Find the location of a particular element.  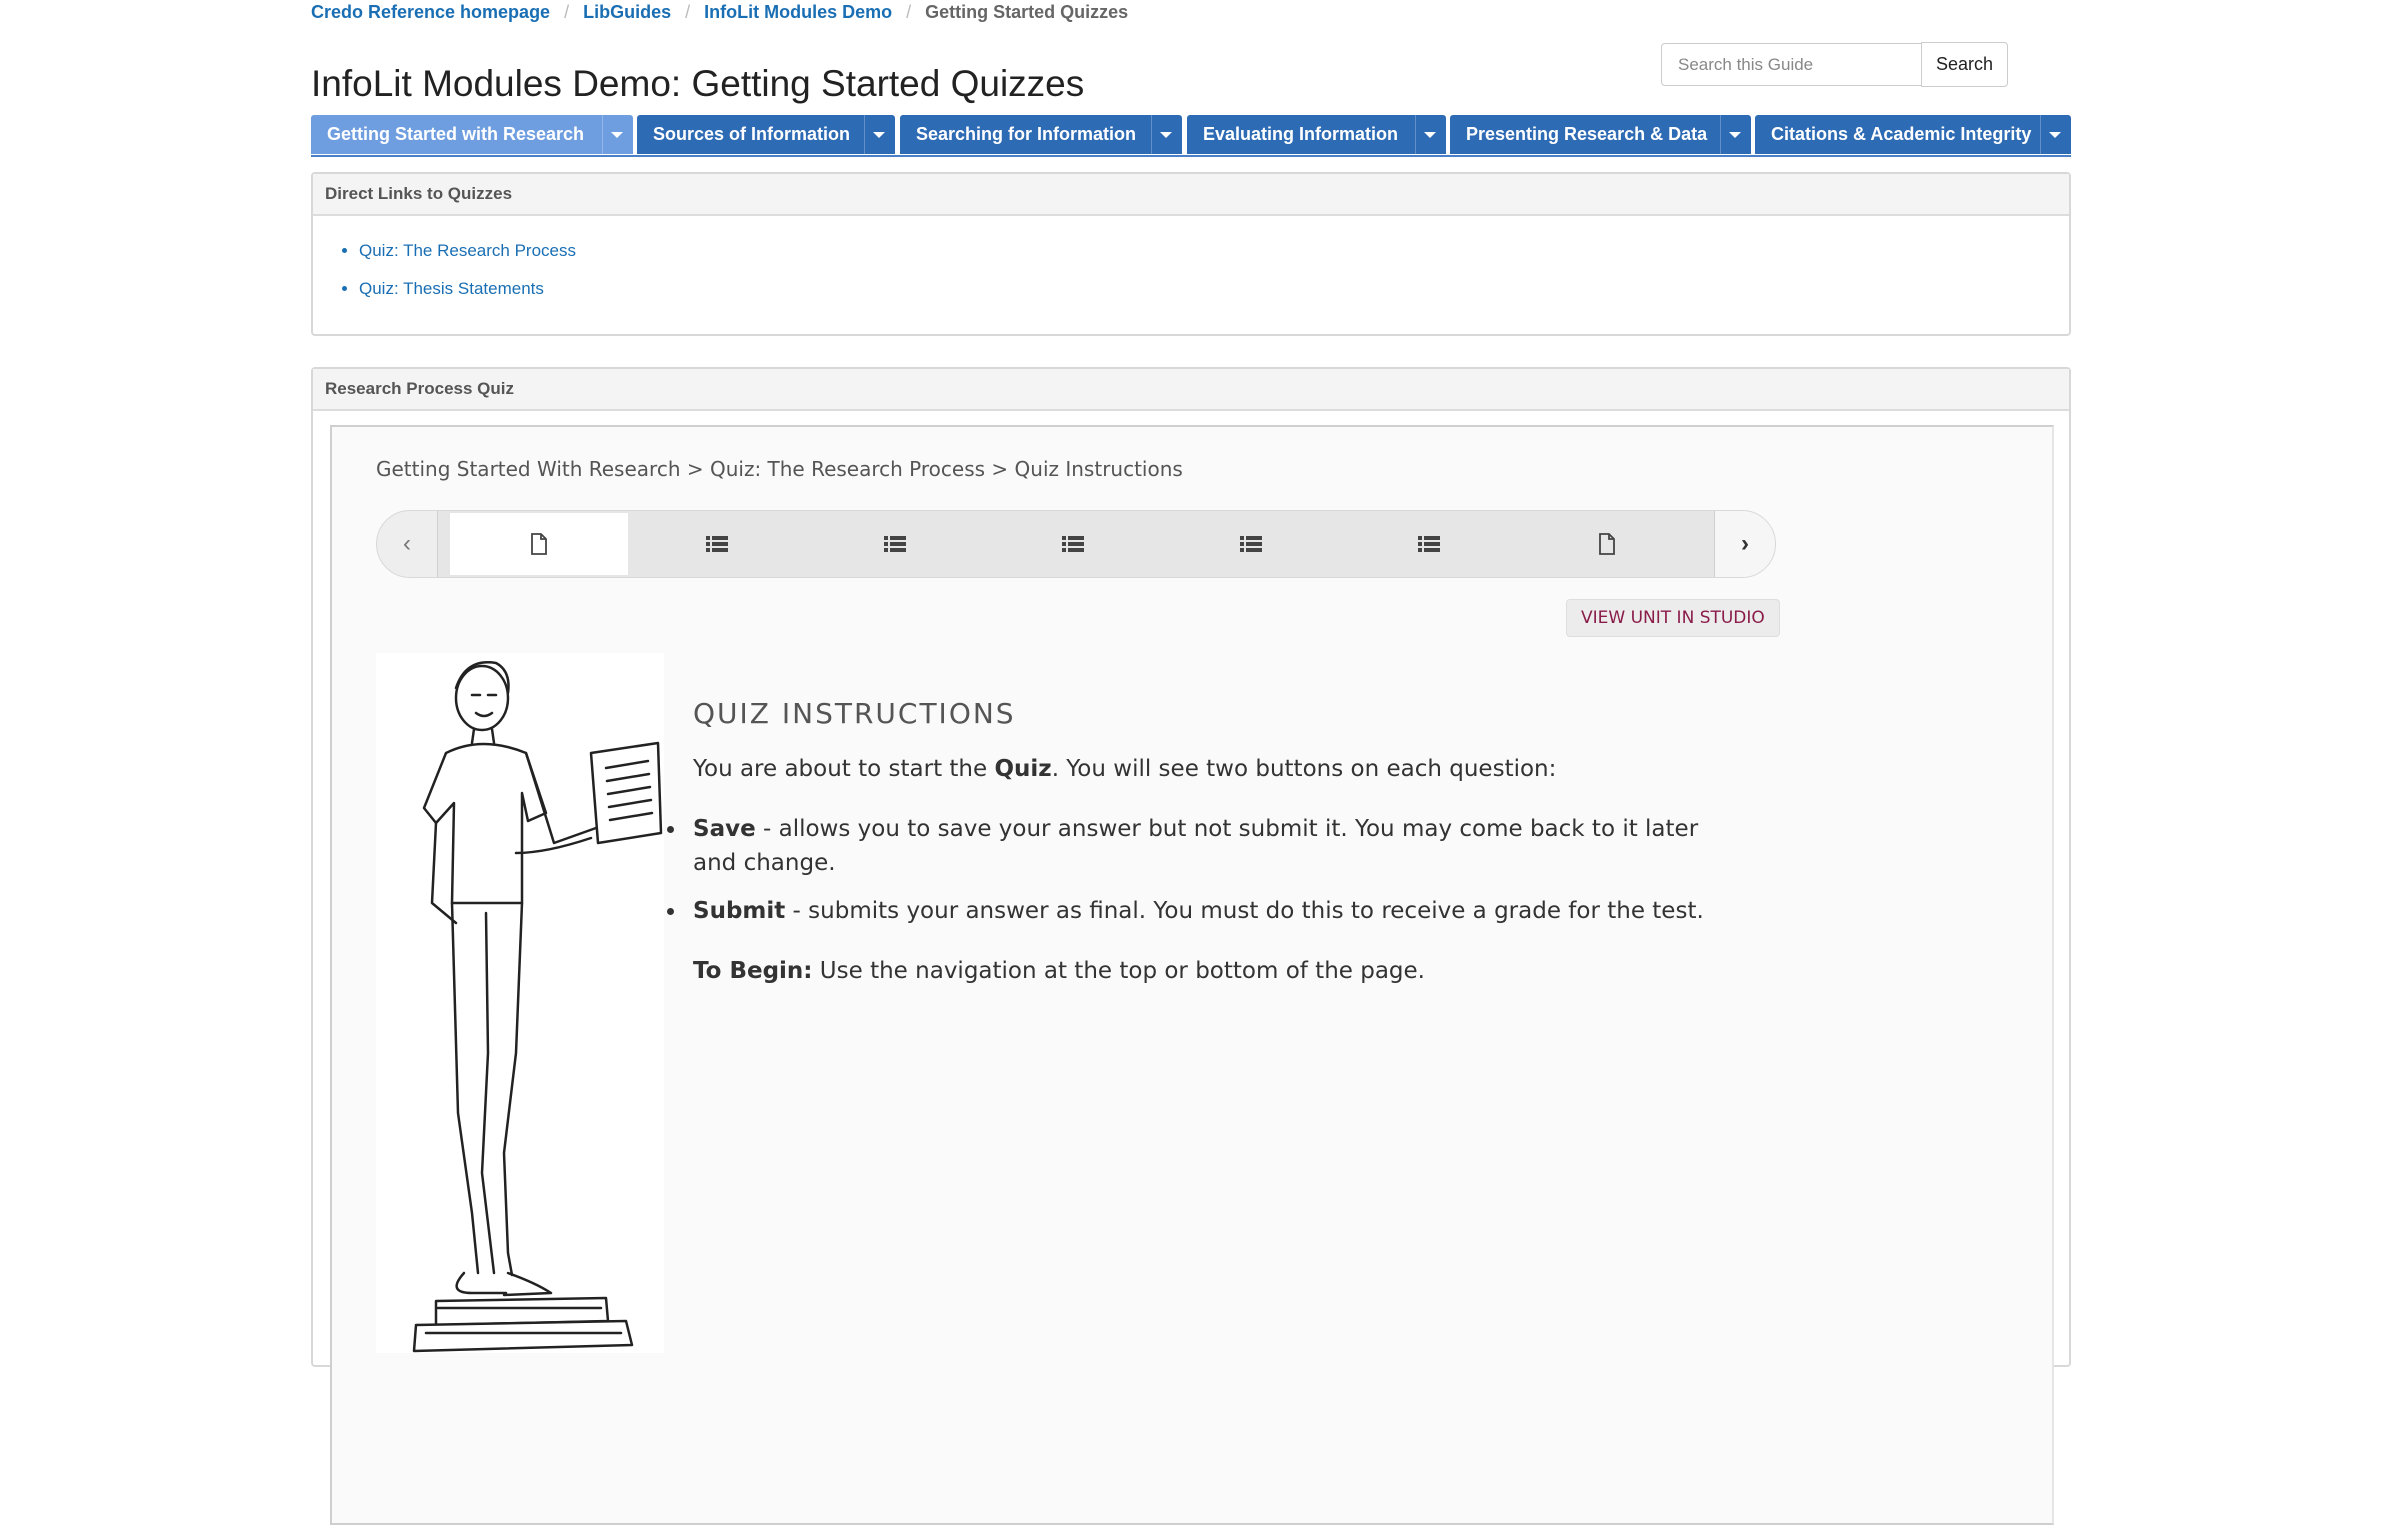

tab-searching: Searching for Information is located at coordinates (1041, 134).